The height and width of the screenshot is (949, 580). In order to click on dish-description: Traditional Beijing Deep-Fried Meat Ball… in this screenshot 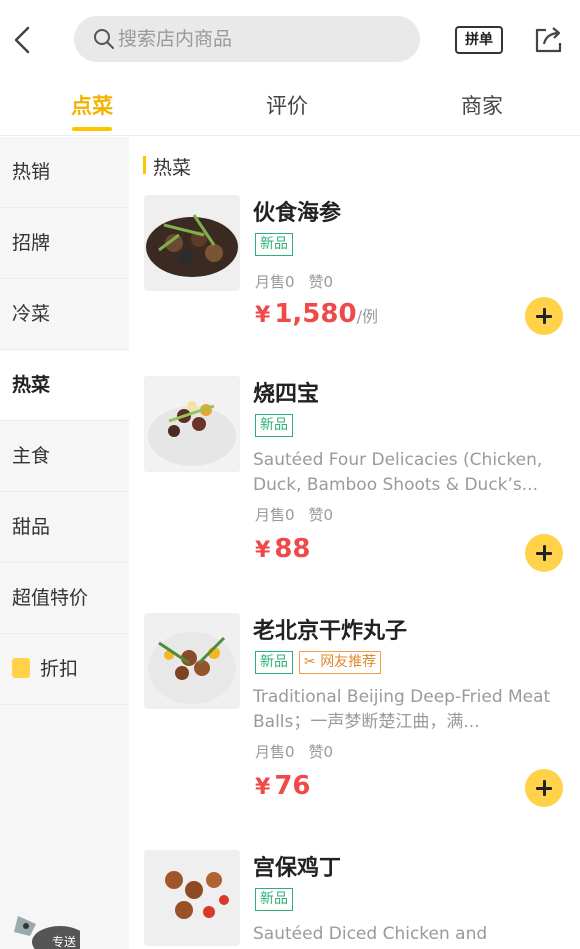, I will do `click(402, 709)`.